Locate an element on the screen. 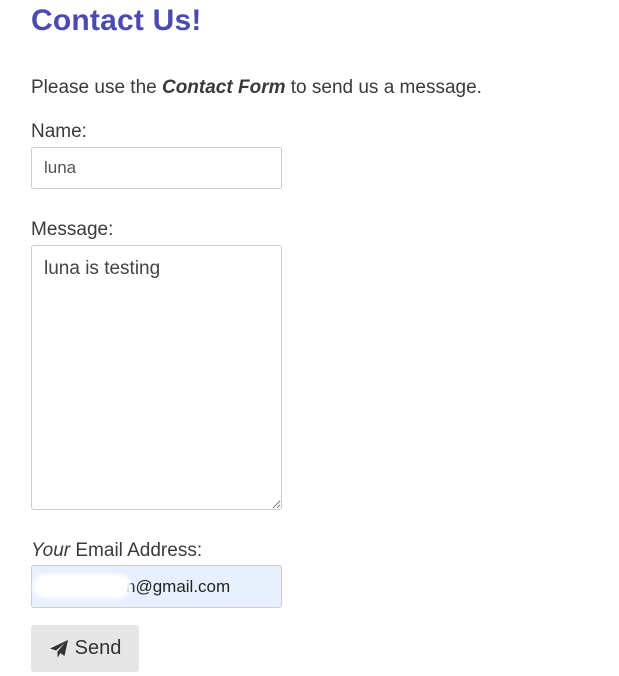 The width and height of the screenshot is (619, 676). intro-prefix: Please use the is located at coordinates (96, 87).